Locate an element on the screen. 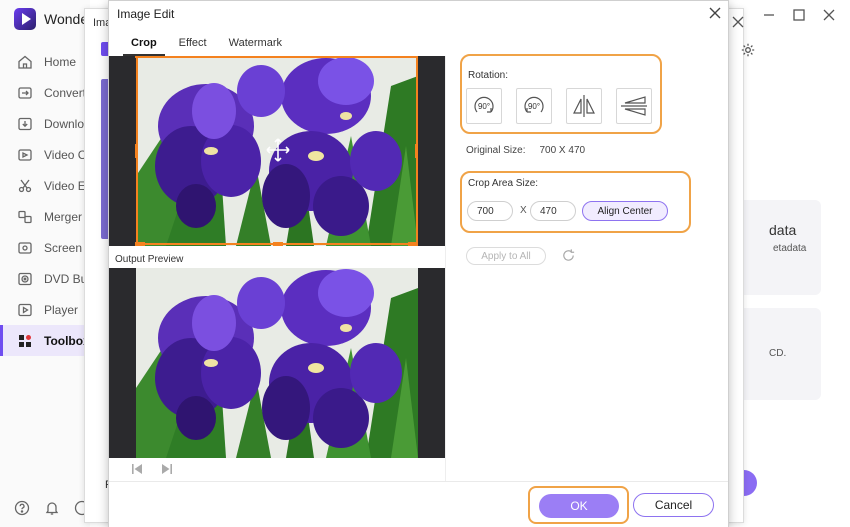 Image resolution: width=850 pixels, height=527 pixels. crop-handle-top-left is located at coordinates (140, 57).